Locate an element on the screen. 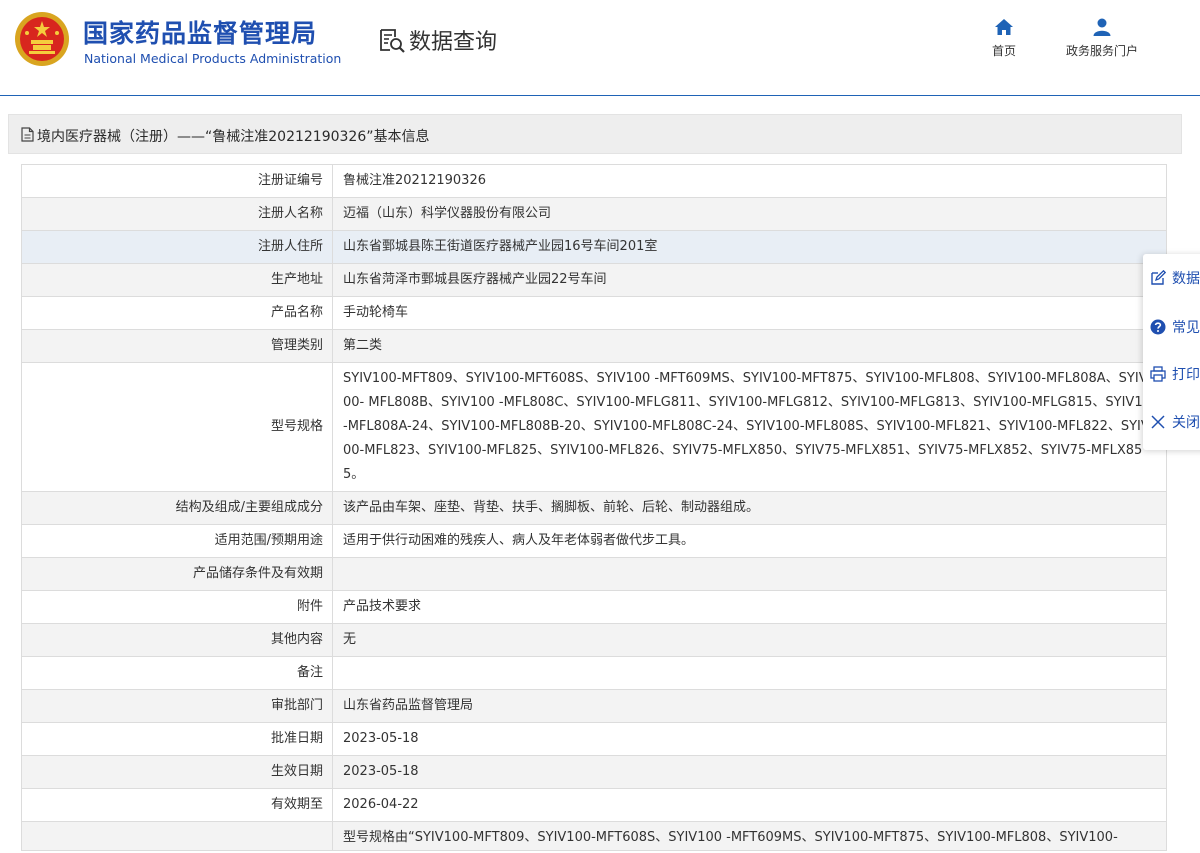 Image resolution: width=1200 pixels, height=853 pixels. nav-service-portal: 政务服务门户 is located at coordinates (1102, 38).